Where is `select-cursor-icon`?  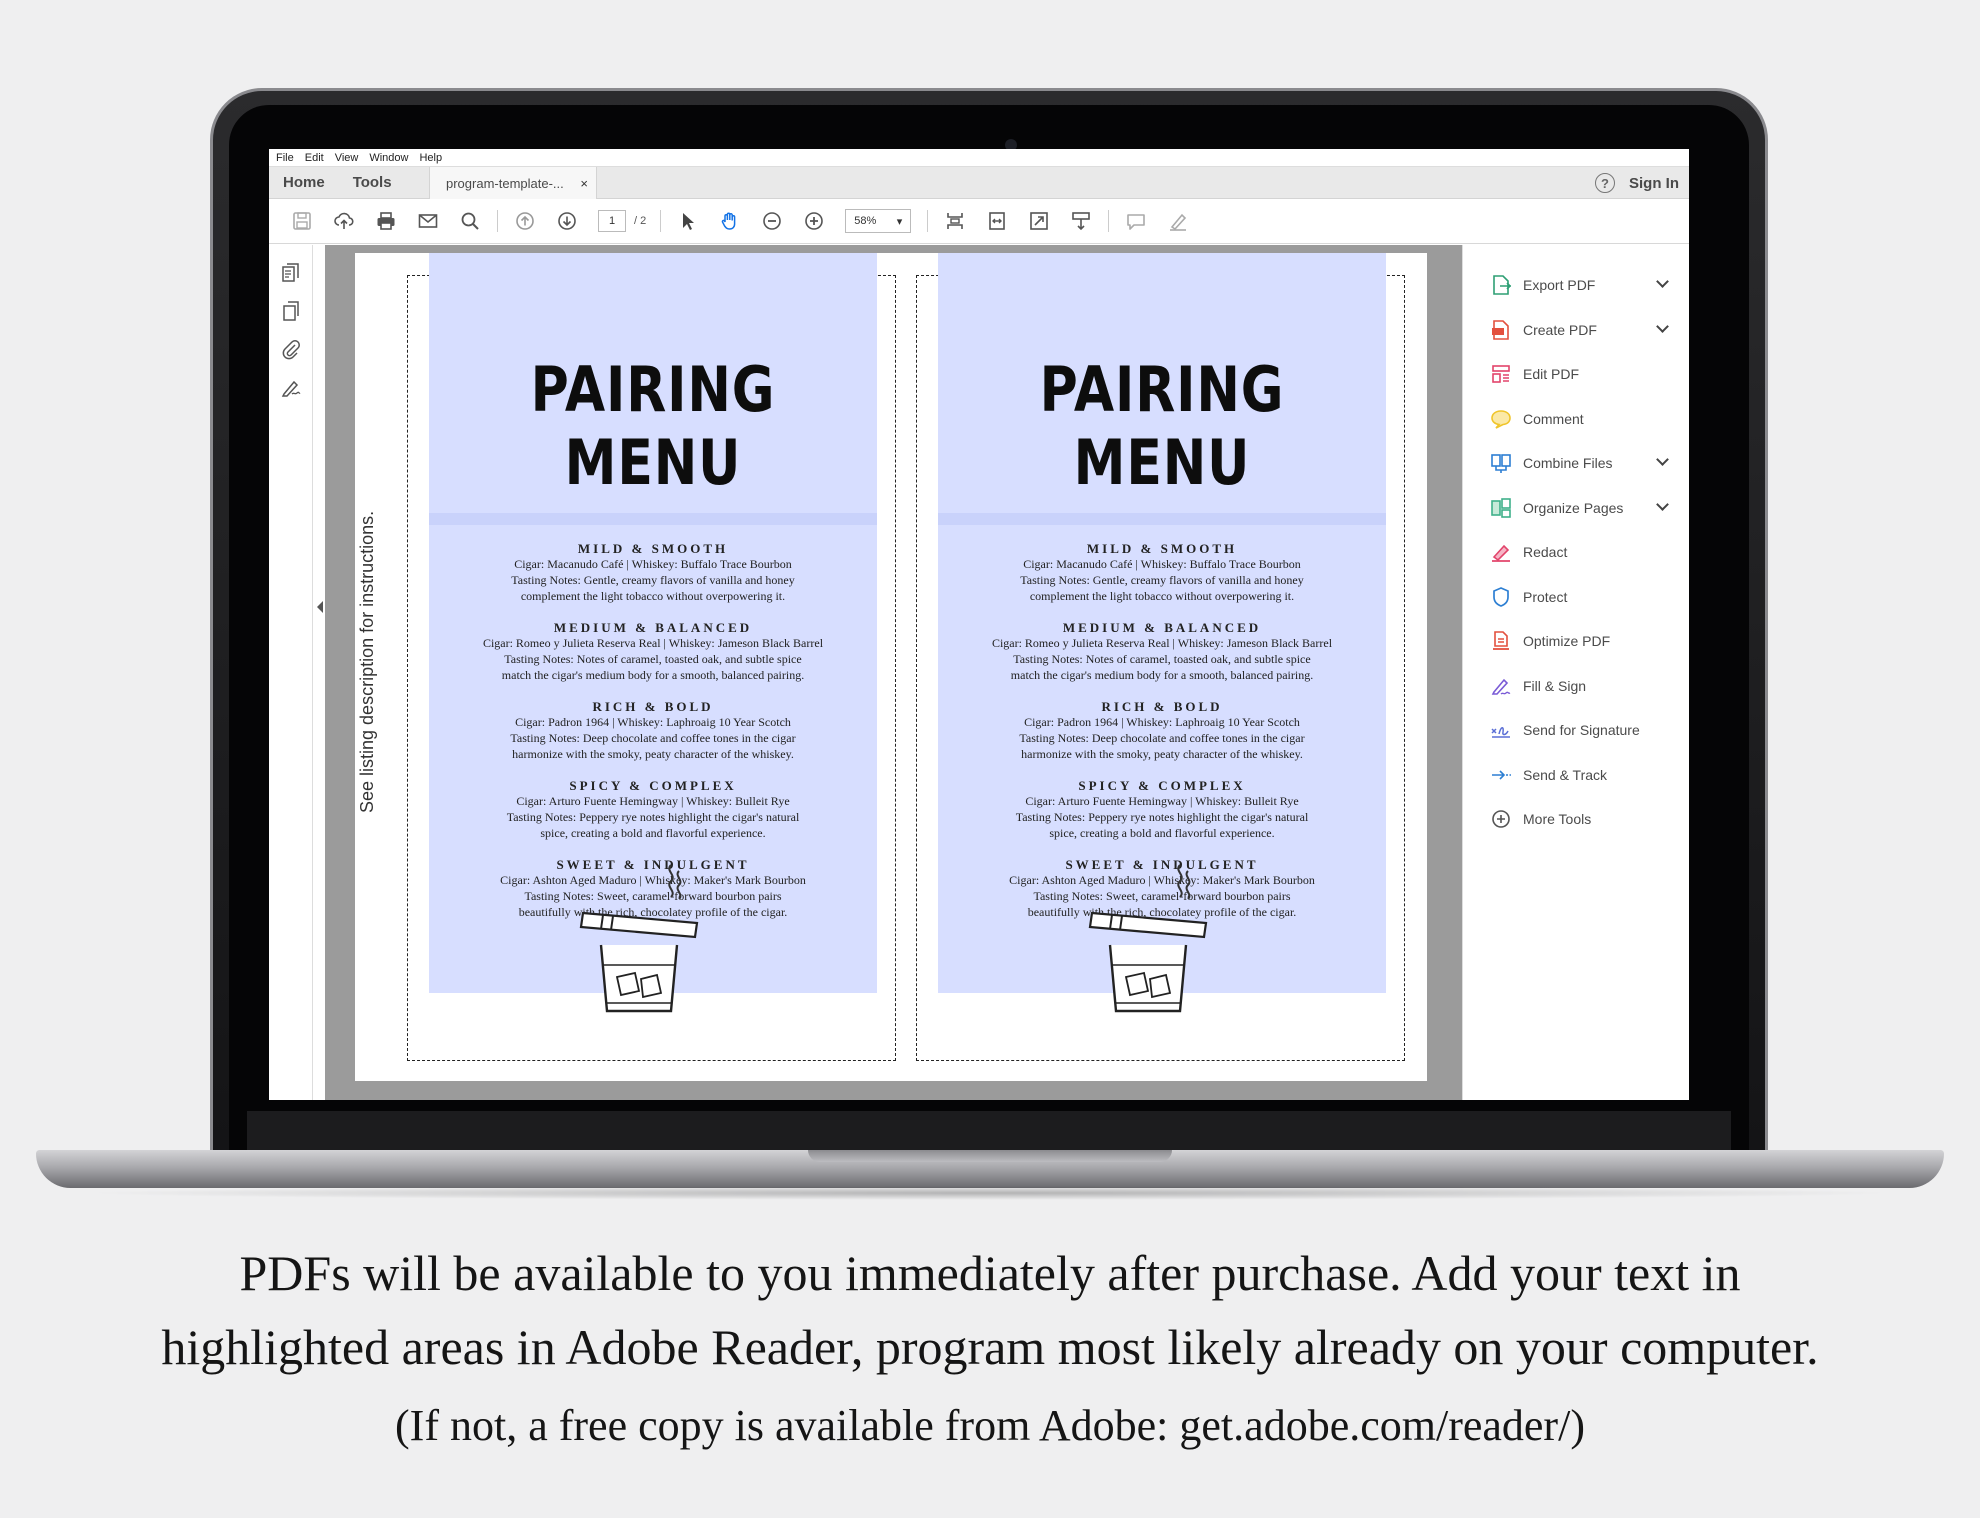 select-cursor-icon is located at coordinates (688, 221).